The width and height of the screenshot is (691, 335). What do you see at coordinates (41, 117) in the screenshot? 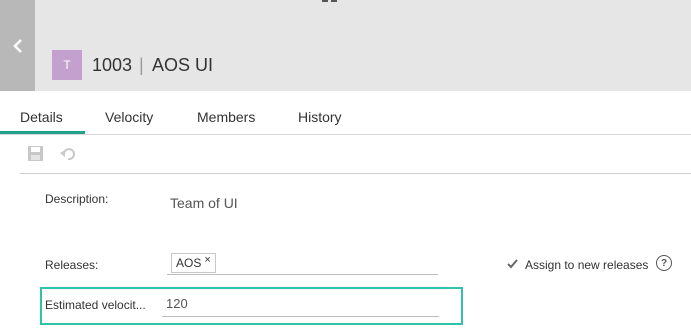
I see `tab-details: Details` at bounding box center [41, 117].